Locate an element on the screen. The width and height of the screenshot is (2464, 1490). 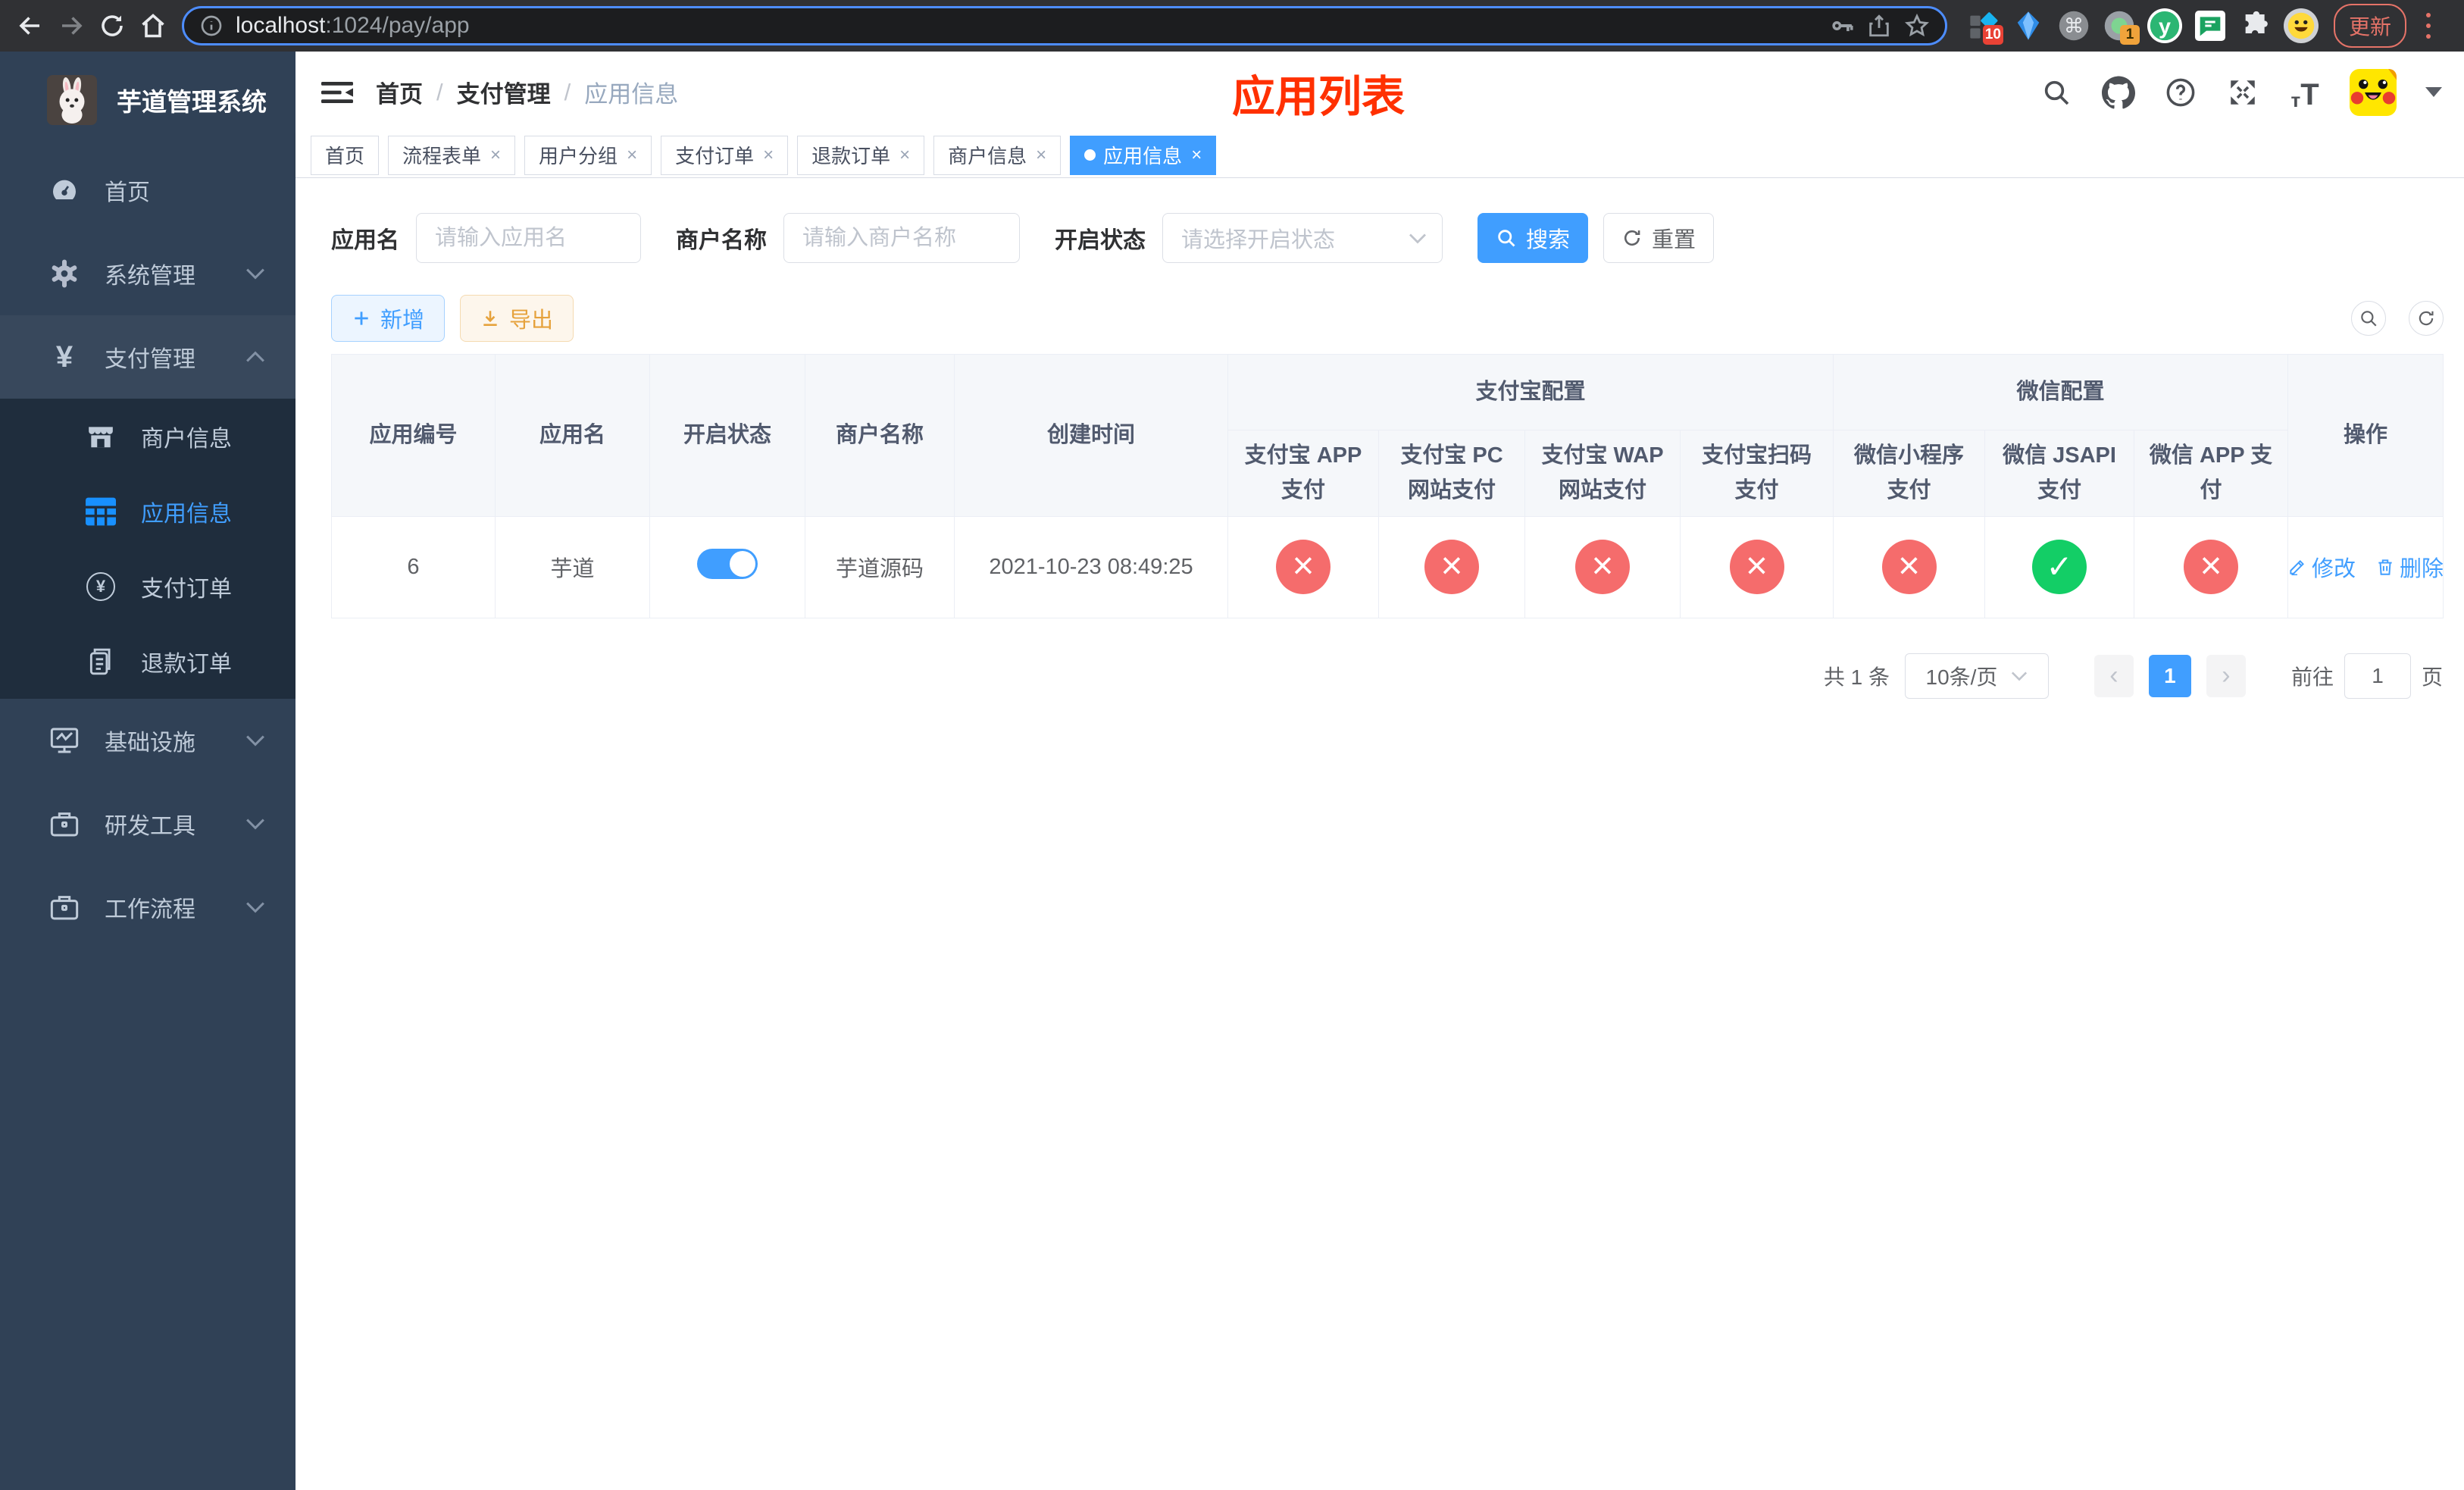
sidebar-item-dev-tools: 研发工具 is located at coordinates (147, 824).